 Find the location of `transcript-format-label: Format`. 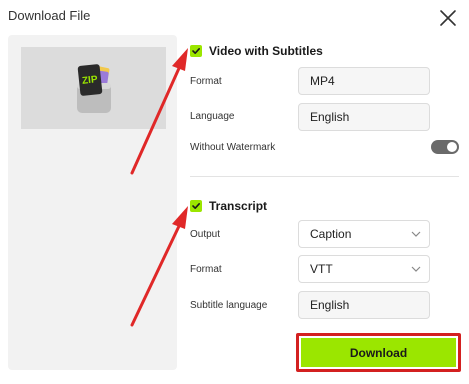

transcript-format-label: Format is located at coordinates (206, 269).